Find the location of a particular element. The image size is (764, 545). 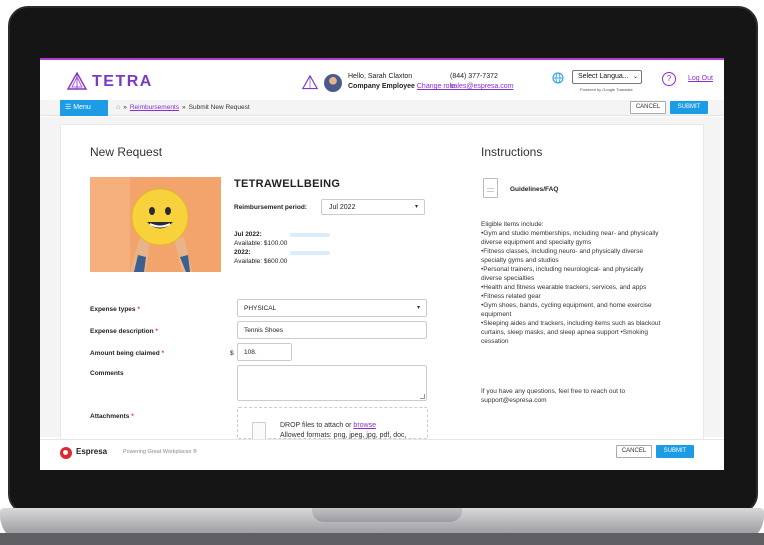

comments-label: Comments is located at coordinates (107, 373).